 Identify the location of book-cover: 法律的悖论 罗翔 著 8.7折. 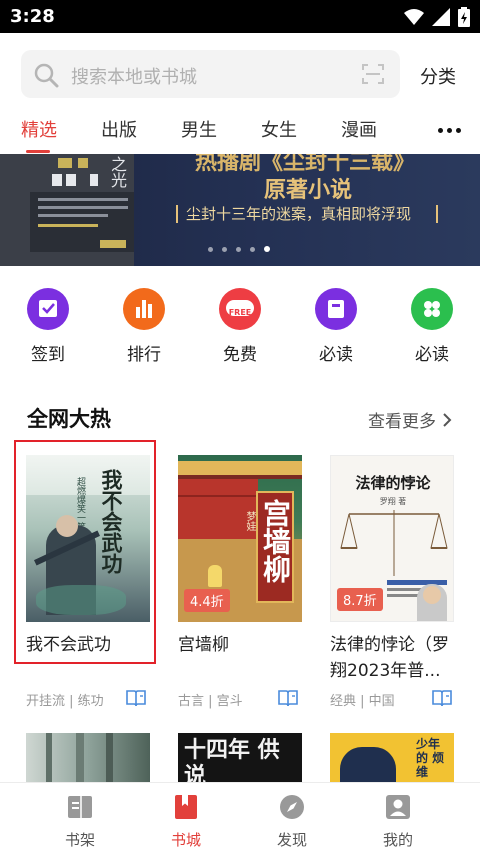
(392, 538).